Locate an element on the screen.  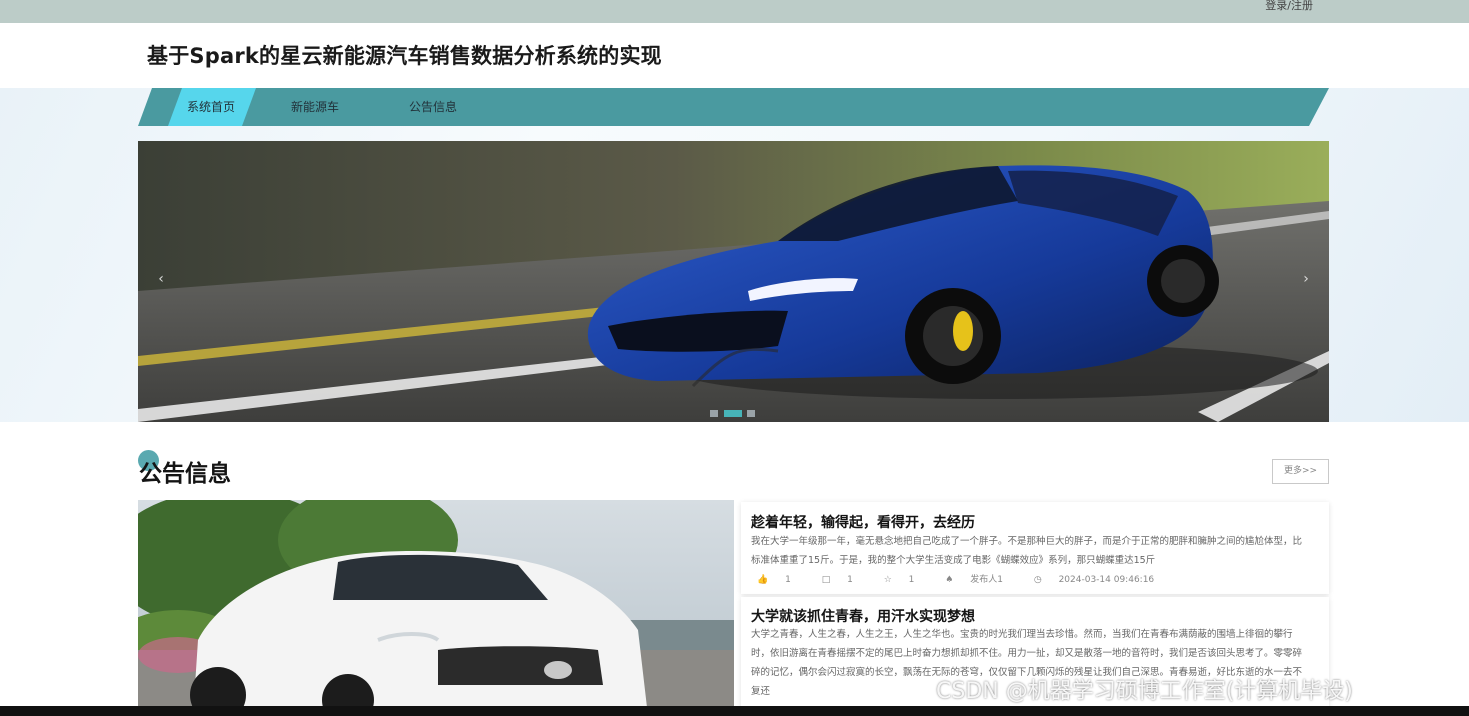
white-car-photo is located at coordinates (436, 608).